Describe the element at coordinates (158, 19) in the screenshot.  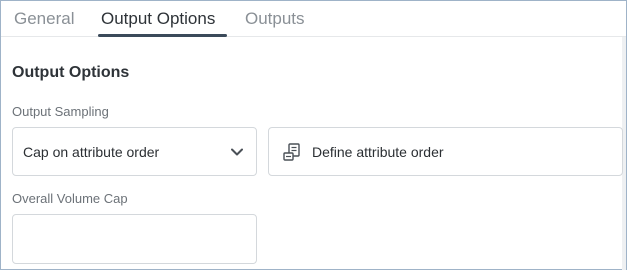
I see `tab-output-options: Output Options` at that location.